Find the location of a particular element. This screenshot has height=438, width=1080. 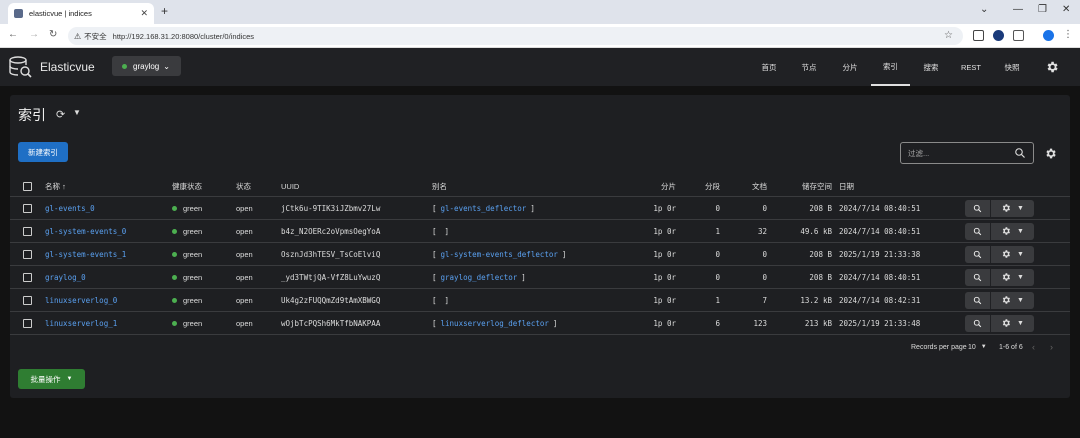

refresh-options-caret-icon: ▼ is located at coordinates (77, 112).